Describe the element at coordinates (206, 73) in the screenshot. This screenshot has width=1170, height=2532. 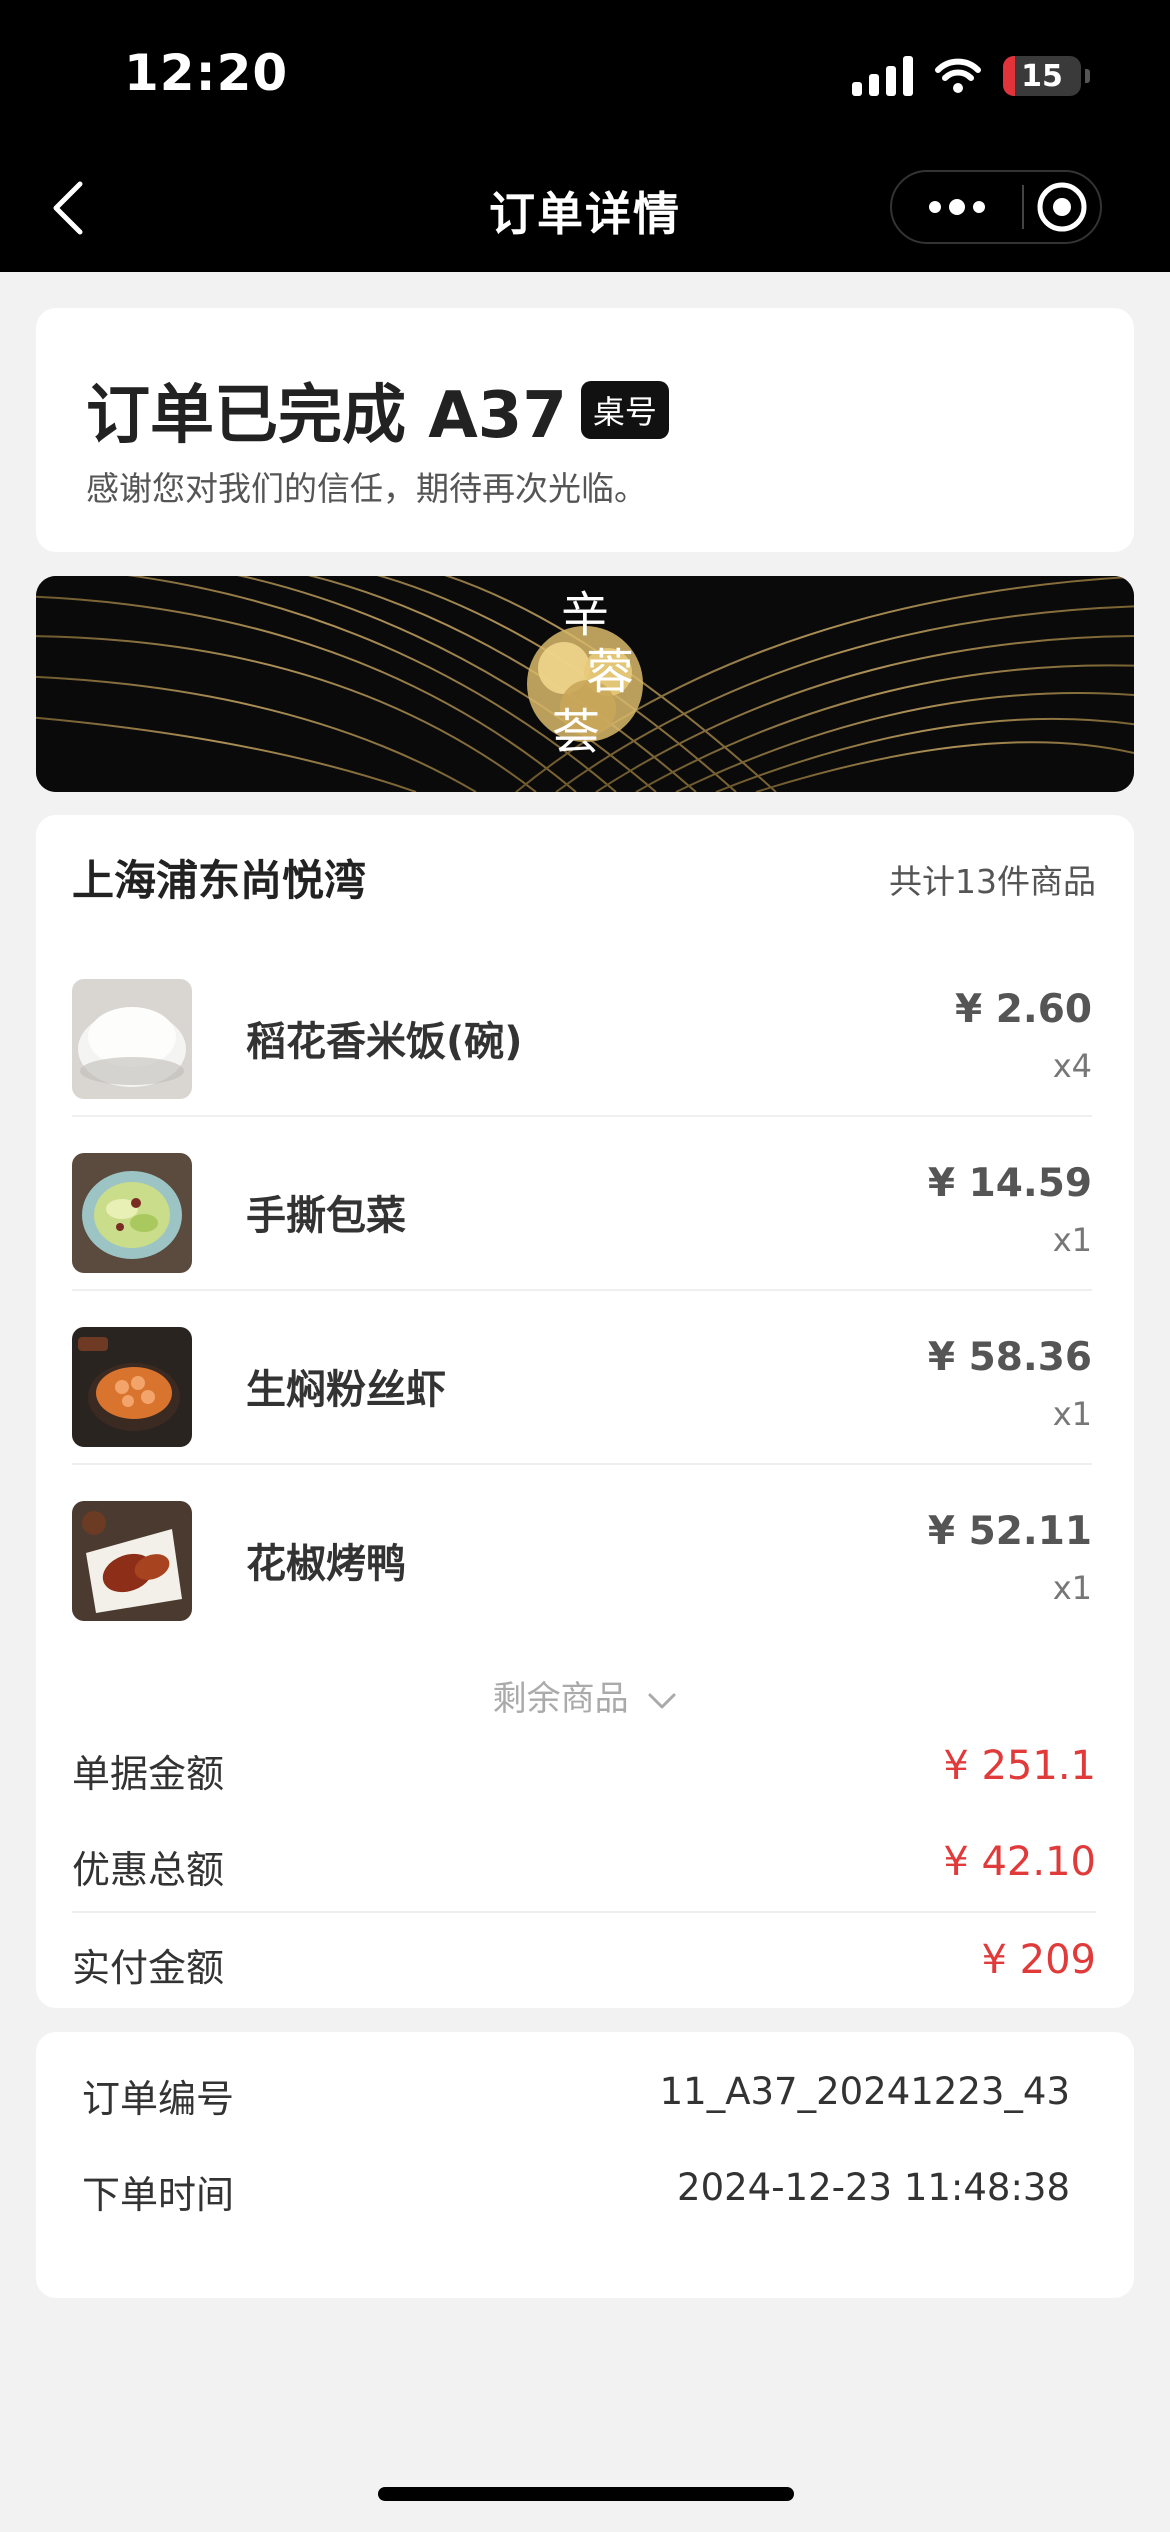
I see `status-time: 12:20` at that location.